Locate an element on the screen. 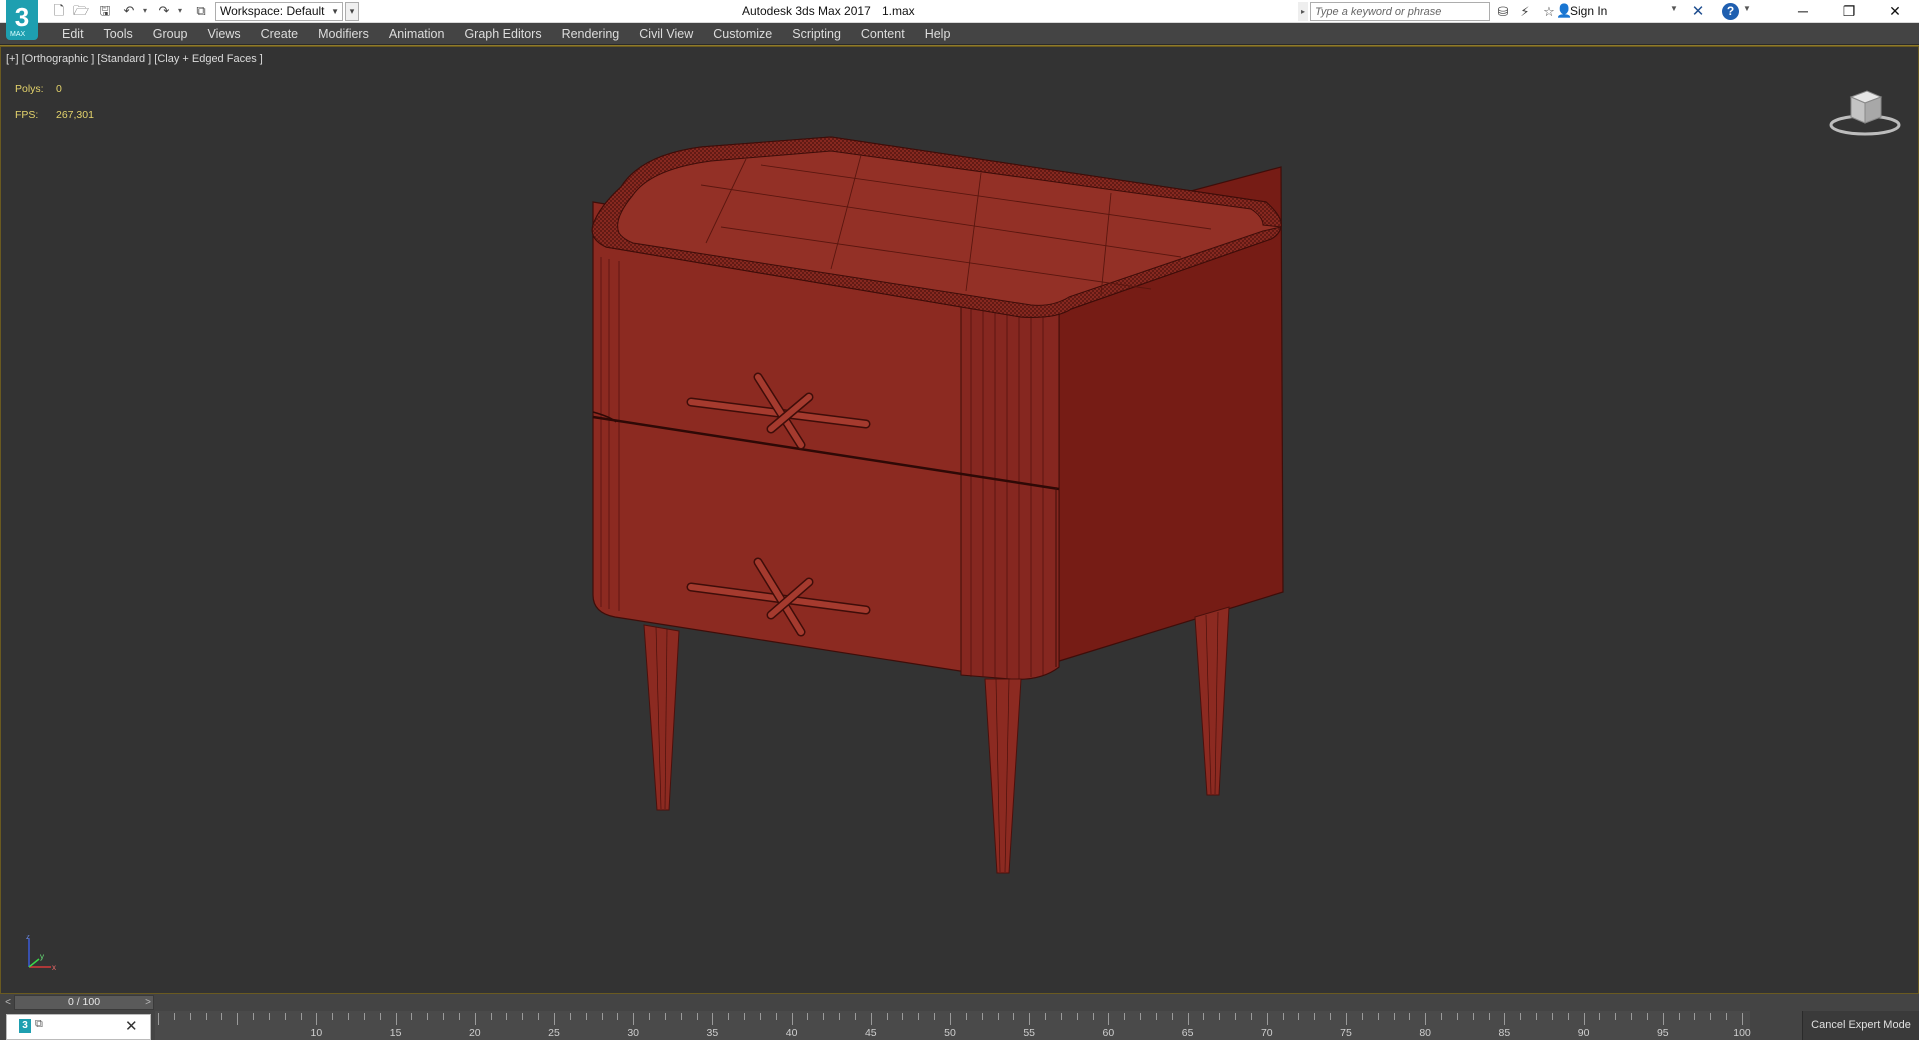 Image resolution: width=1919 pixels, height=1040 pixels. exchange-icon: ✕ is located at coordinates (1698, 11).